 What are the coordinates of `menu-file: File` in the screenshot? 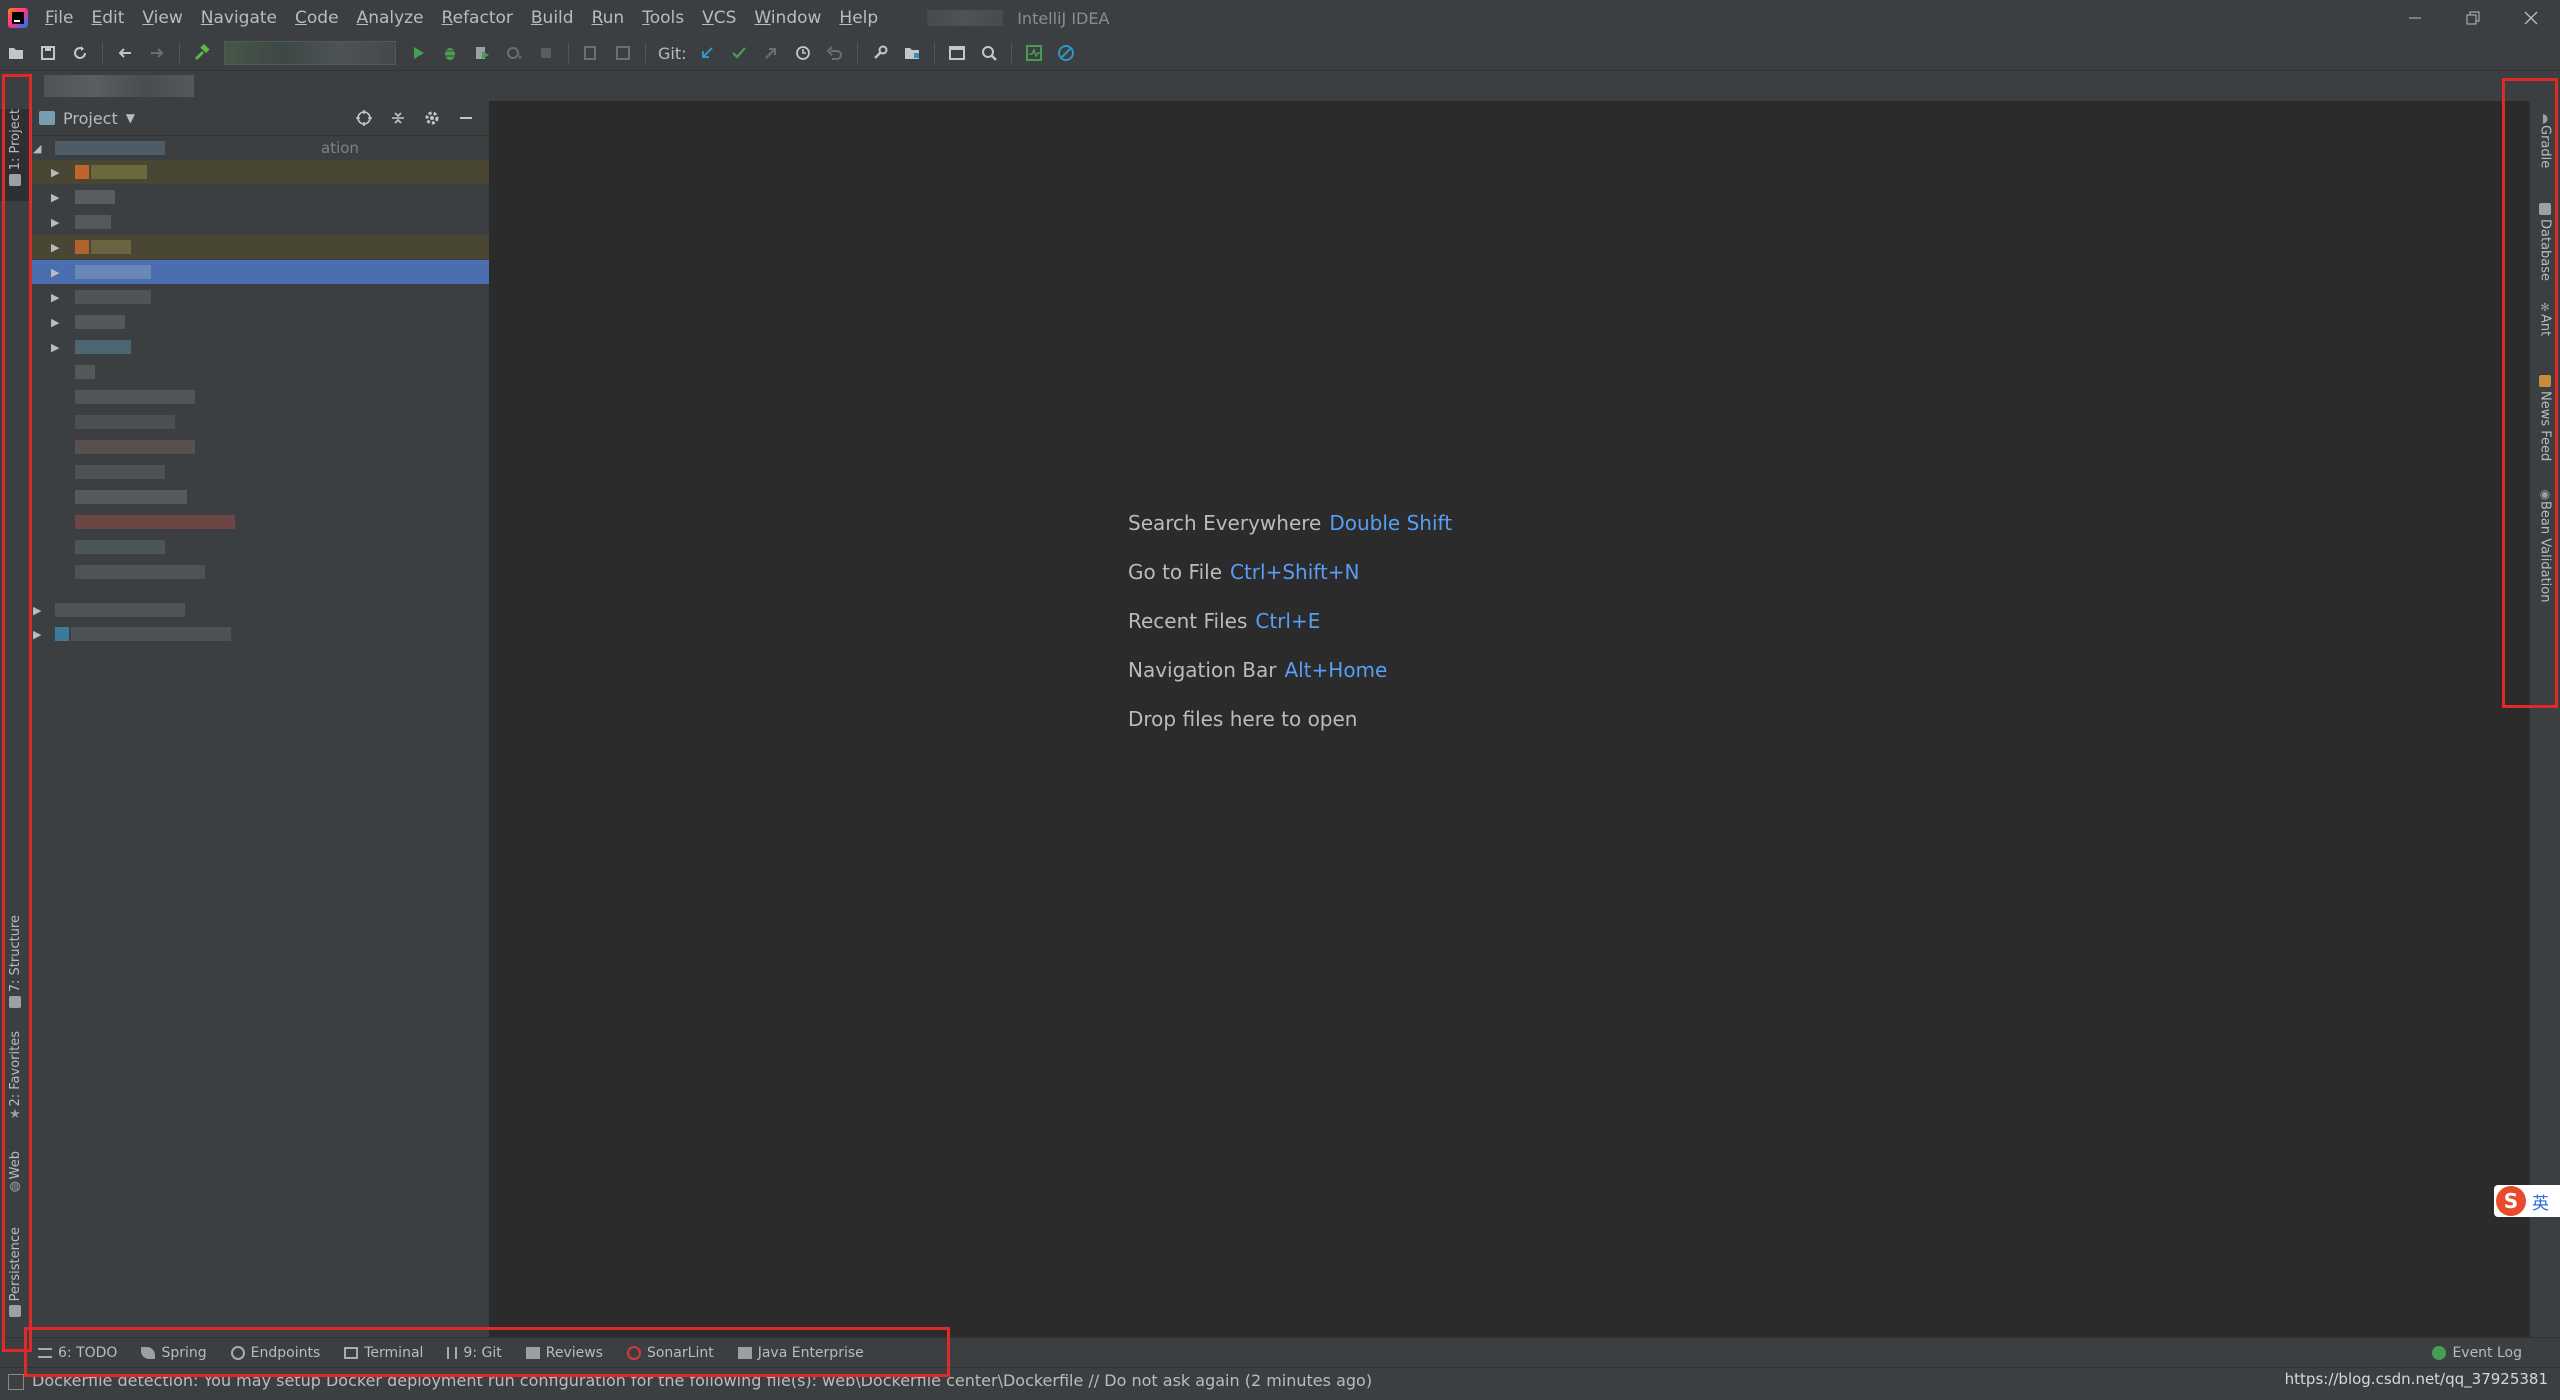 It's located at (59, 18).